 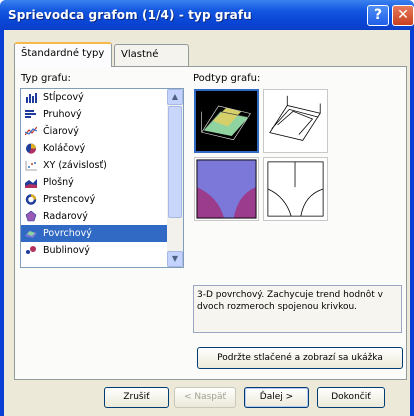 I want to click on chart-type-item-bar: Pruhový, so click(x=95, y=114).